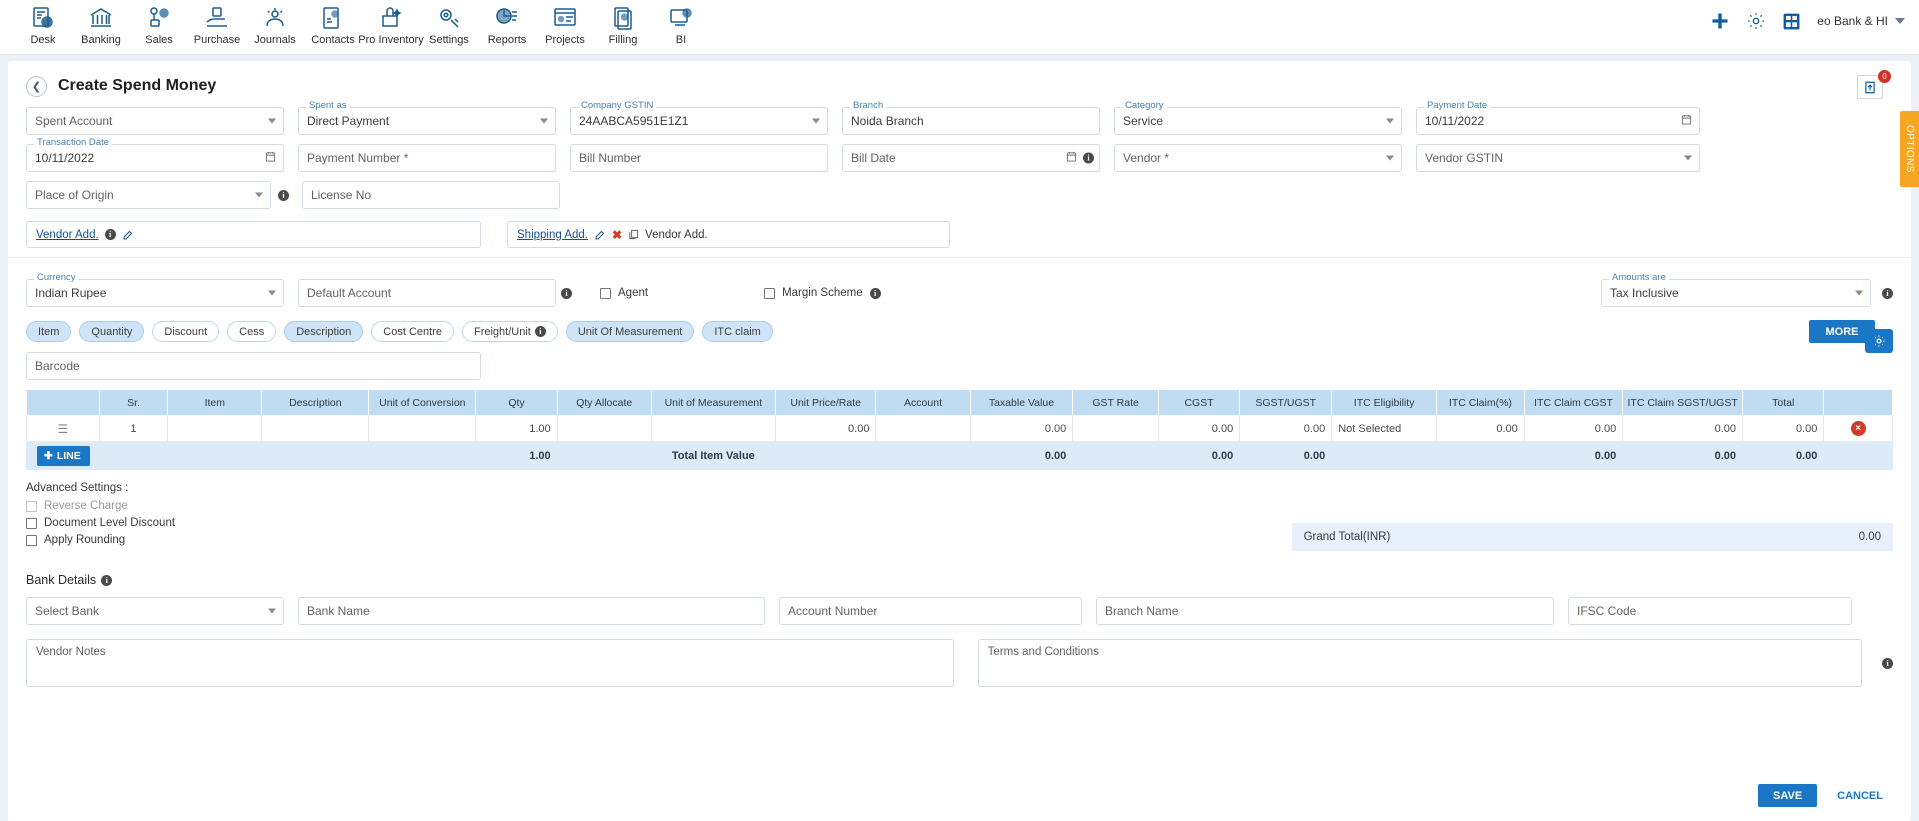  Describe the element at coordinates (217, 24) in the screenshot. I see `nav-item-purchase: Purchase` at that location.